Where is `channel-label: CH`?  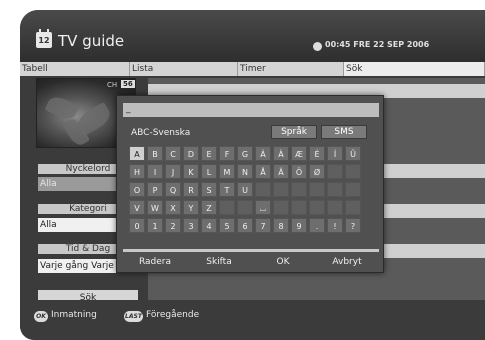 channel-label: CH is located at coordinates (112, 85).